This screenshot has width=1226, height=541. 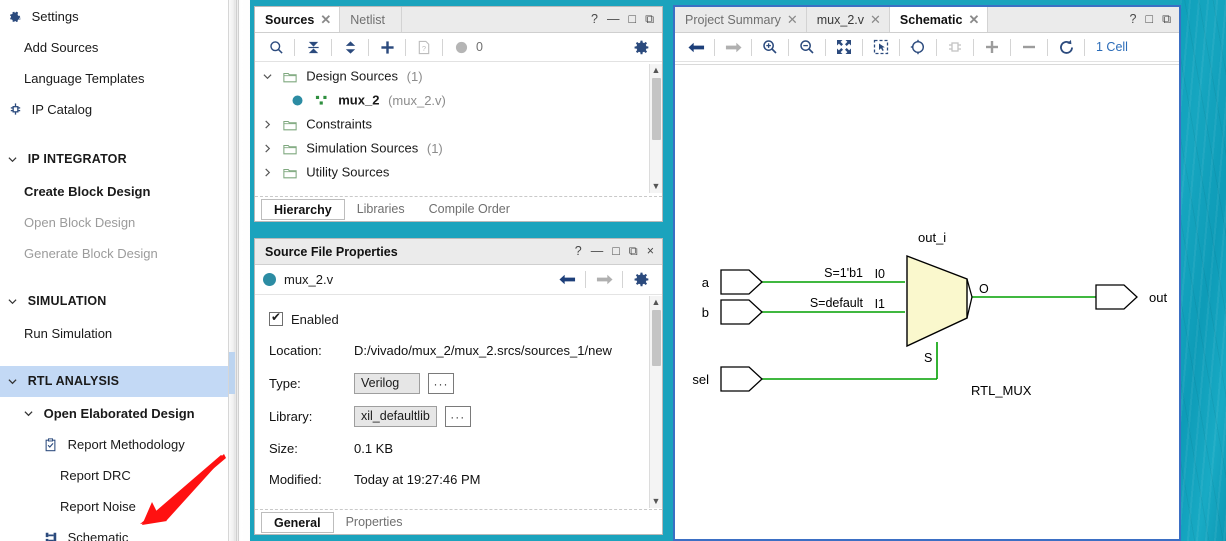 I want to click on zoom-out-icon, so click(x=807, y=47).